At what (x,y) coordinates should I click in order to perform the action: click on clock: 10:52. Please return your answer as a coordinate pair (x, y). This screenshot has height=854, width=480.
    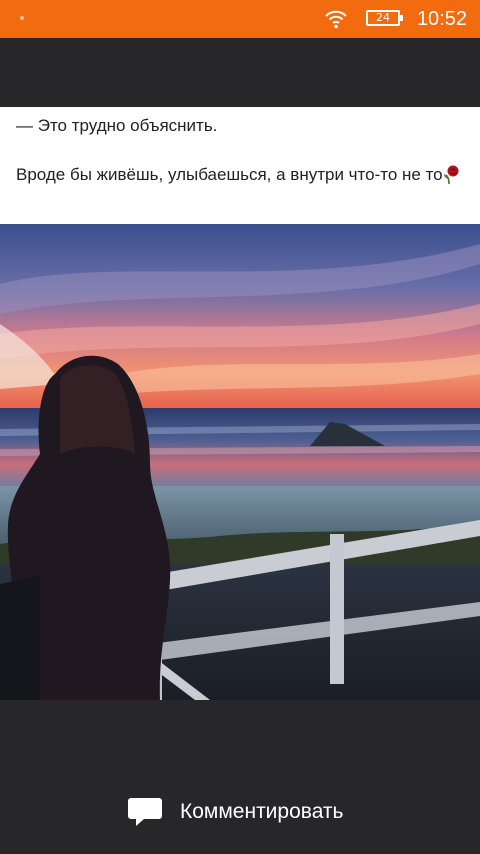
    Looking at the image, I should click on (441, 19).